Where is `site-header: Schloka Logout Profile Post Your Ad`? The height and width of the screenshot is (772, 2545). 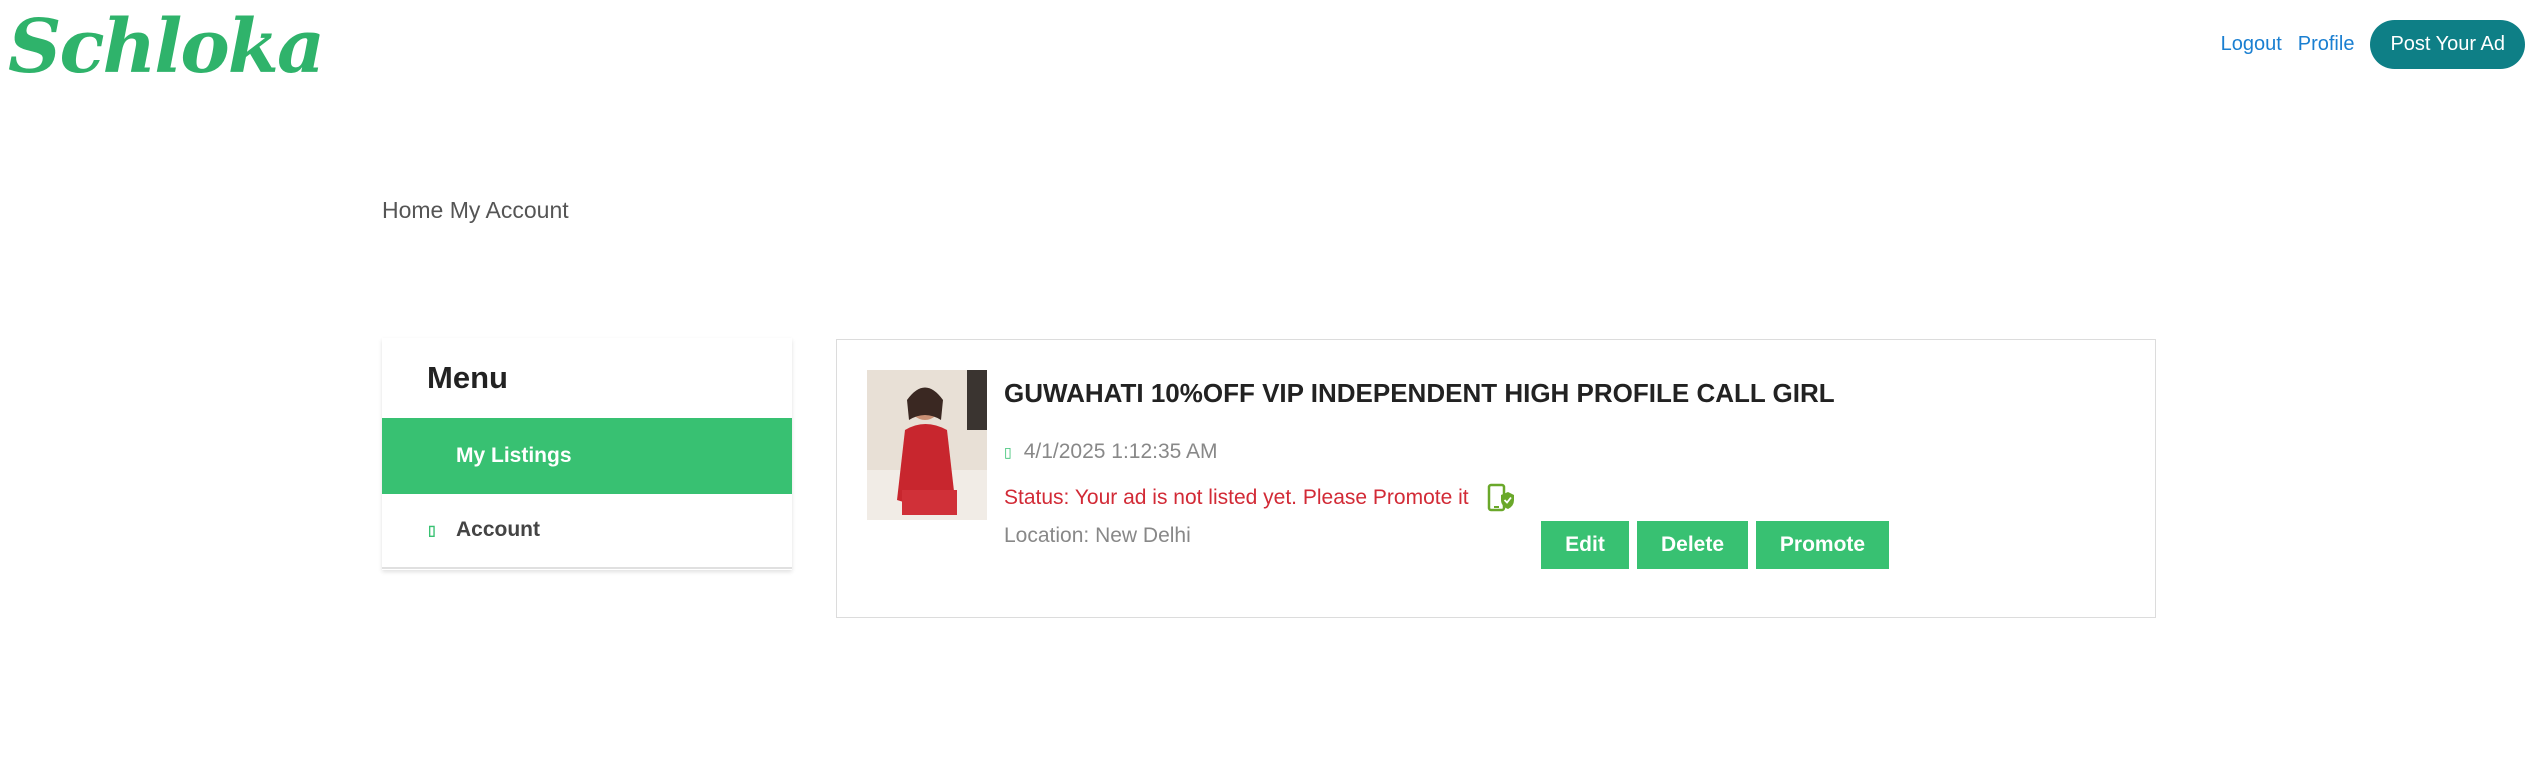 site-header: Schloka Logout Profile Post Your Ad is located at coordinates (1272, 50).